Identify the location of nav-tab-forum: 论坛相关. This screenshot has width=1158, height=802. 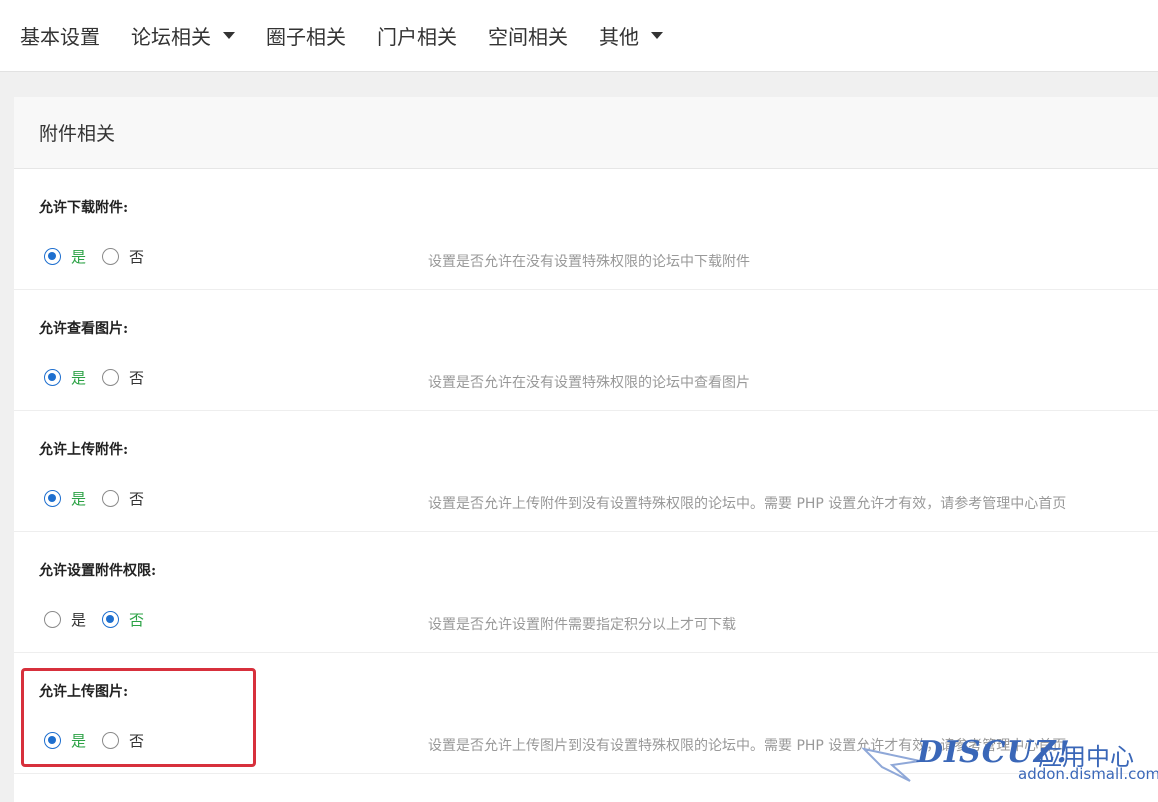
(183, 35).